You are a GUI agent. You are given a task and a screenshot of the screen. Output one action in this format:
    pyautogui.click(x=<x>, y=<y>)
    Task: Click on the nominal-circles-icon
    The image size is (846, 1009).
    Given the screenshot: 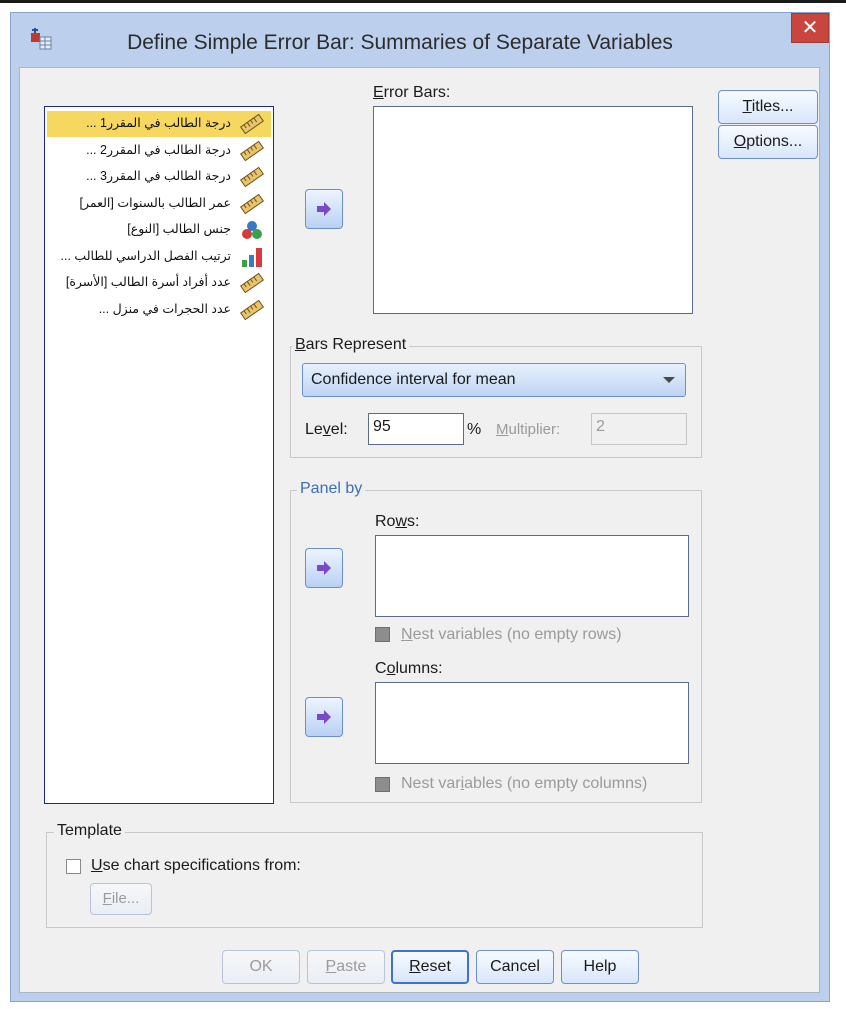 What is the action you would take?
    pyautogui.click(x=252, y=230)
    